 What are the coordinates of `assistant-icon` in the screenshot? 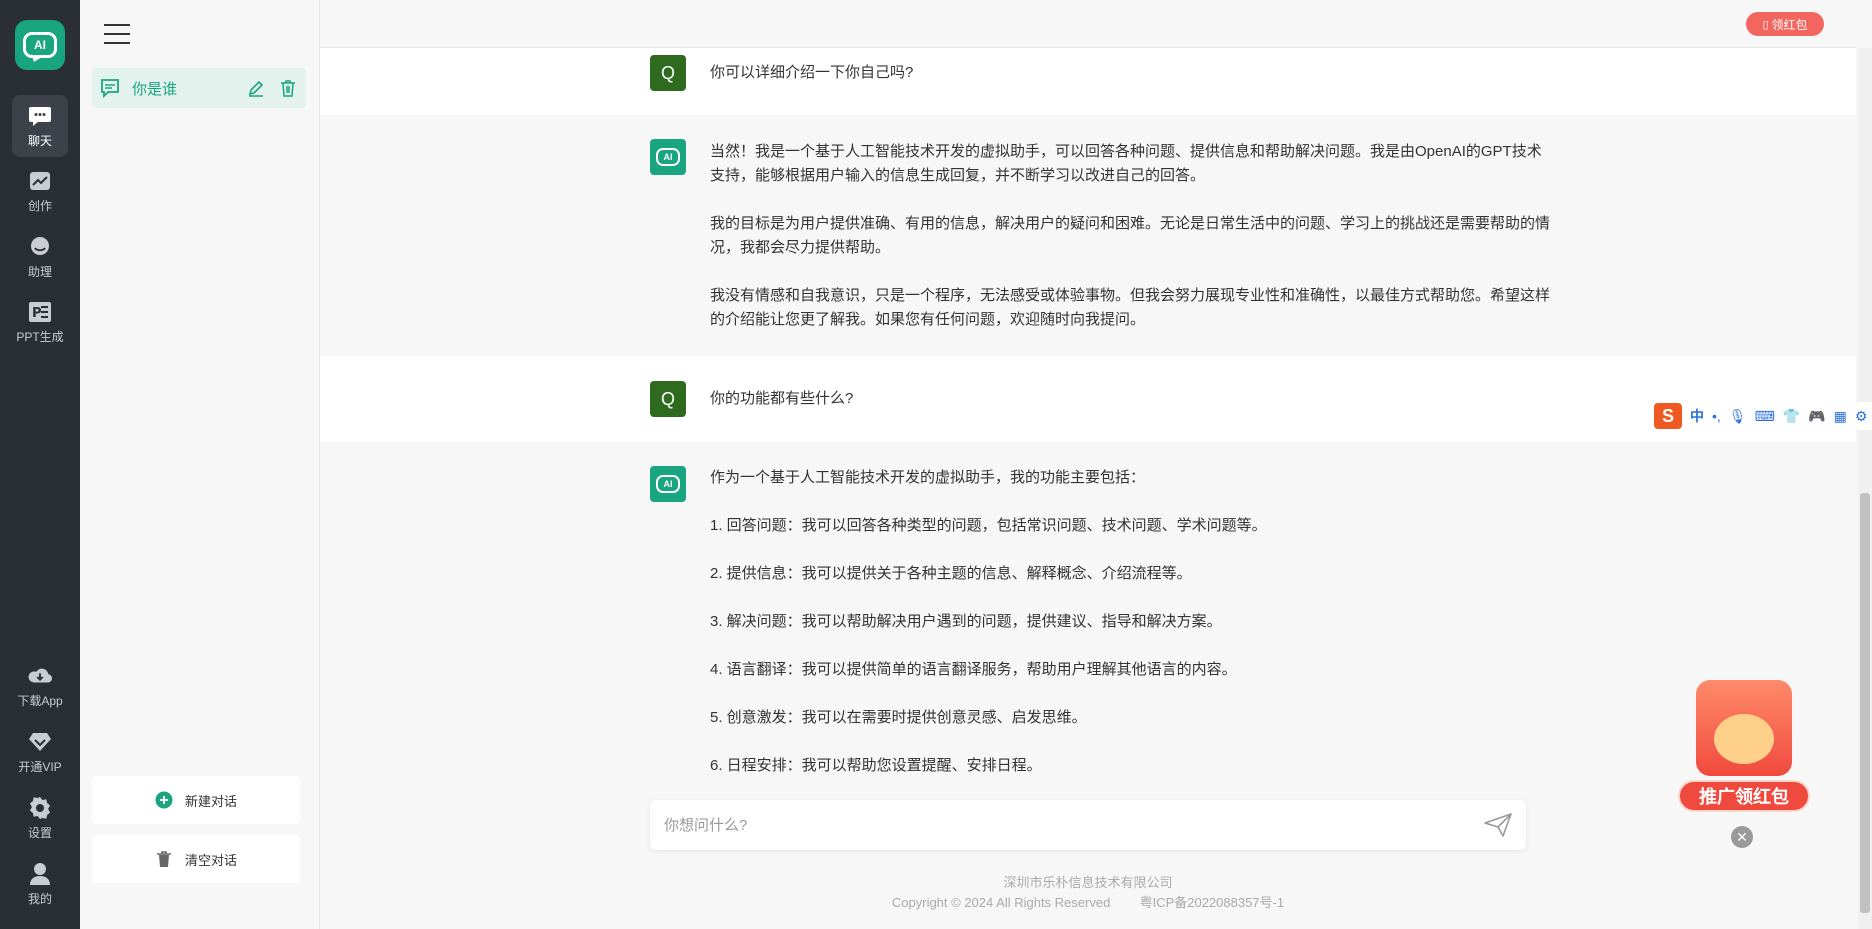 It's located at (40, 247).